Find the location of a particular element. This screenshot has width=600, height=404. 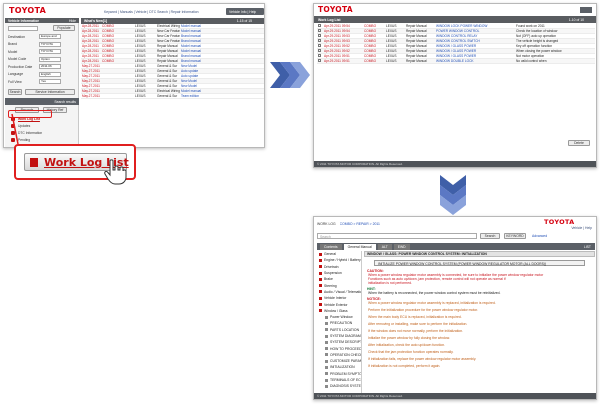

populate-button: Populate is located at coordinates (64, 28).